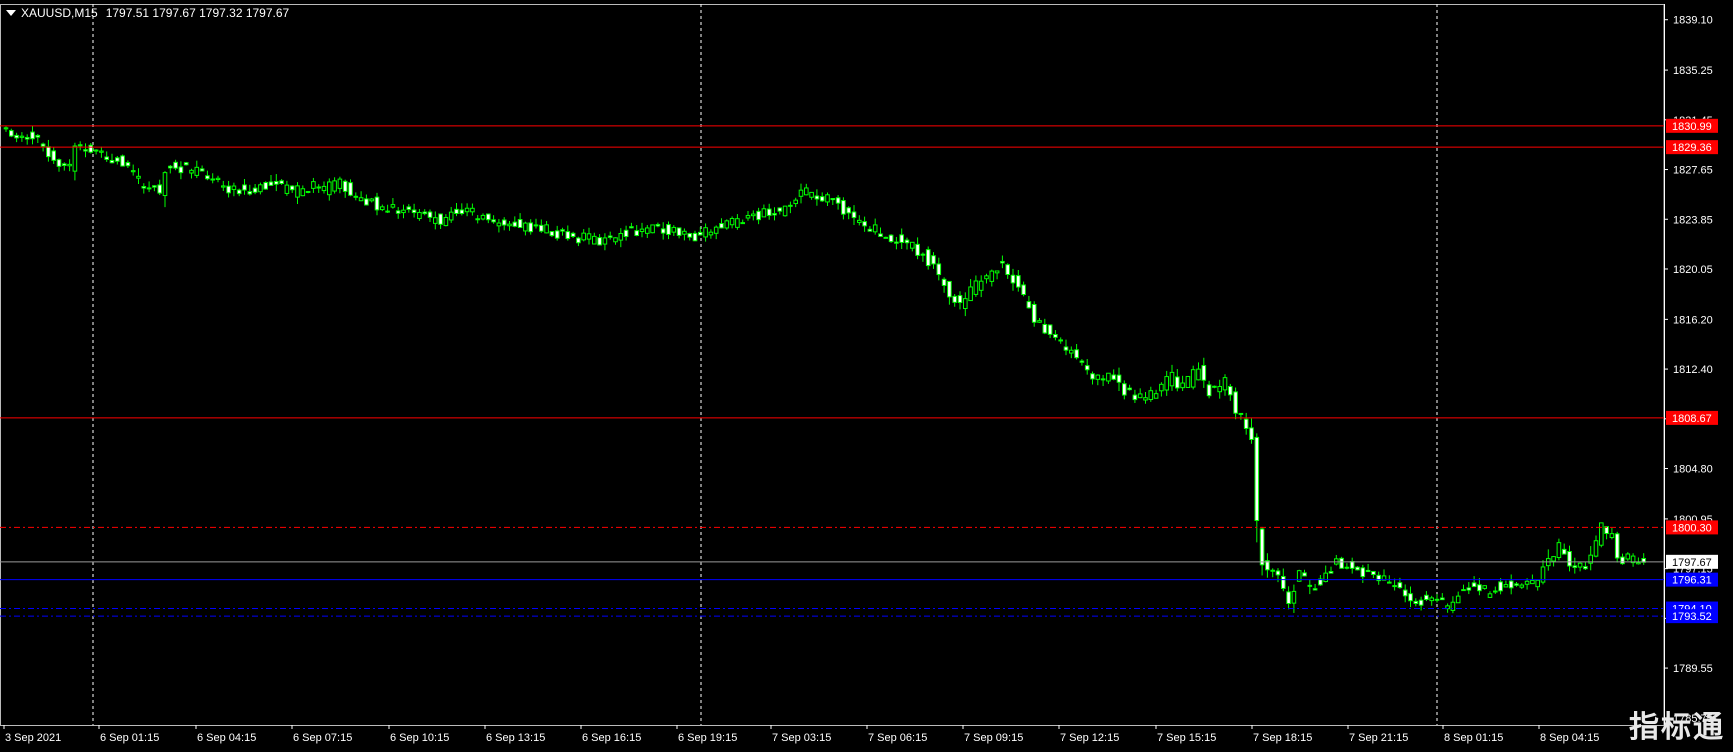 The height and width of the screenshot is (752, 1733). What do you see at coordinates (1692, 127) in the screenshot?
I see `level-price-label: 1830.99` at bounding box center [1692, 127].